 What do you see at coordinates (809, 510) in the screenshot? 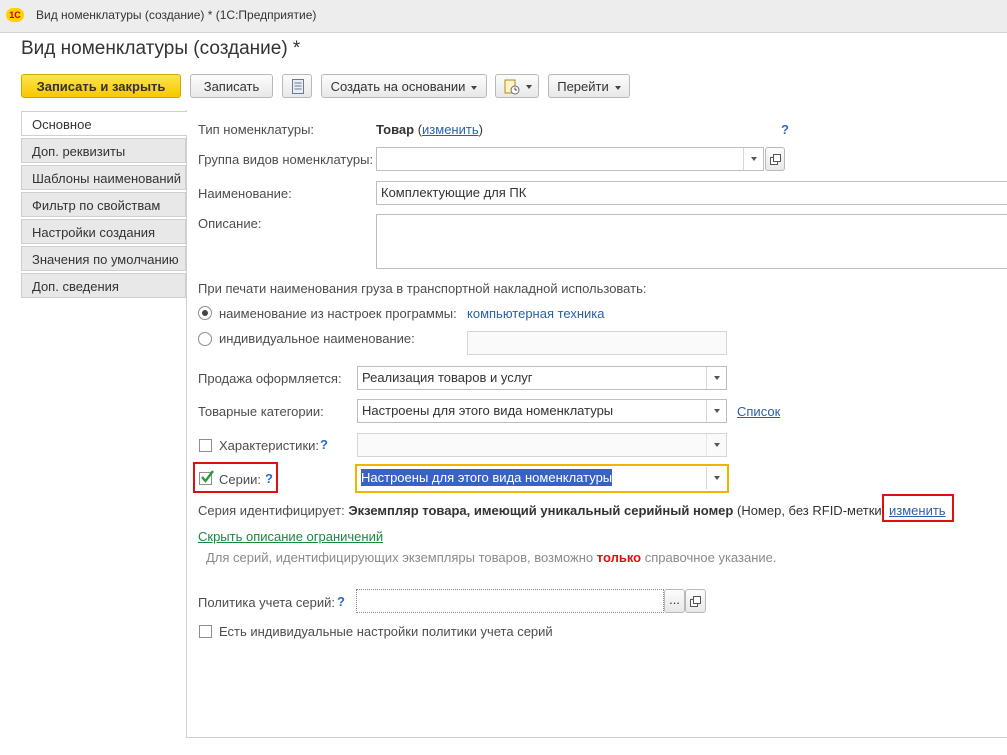
I see `series-identifies-extra: (Номер, без RFID-метки` at bounding box center [809, 510].